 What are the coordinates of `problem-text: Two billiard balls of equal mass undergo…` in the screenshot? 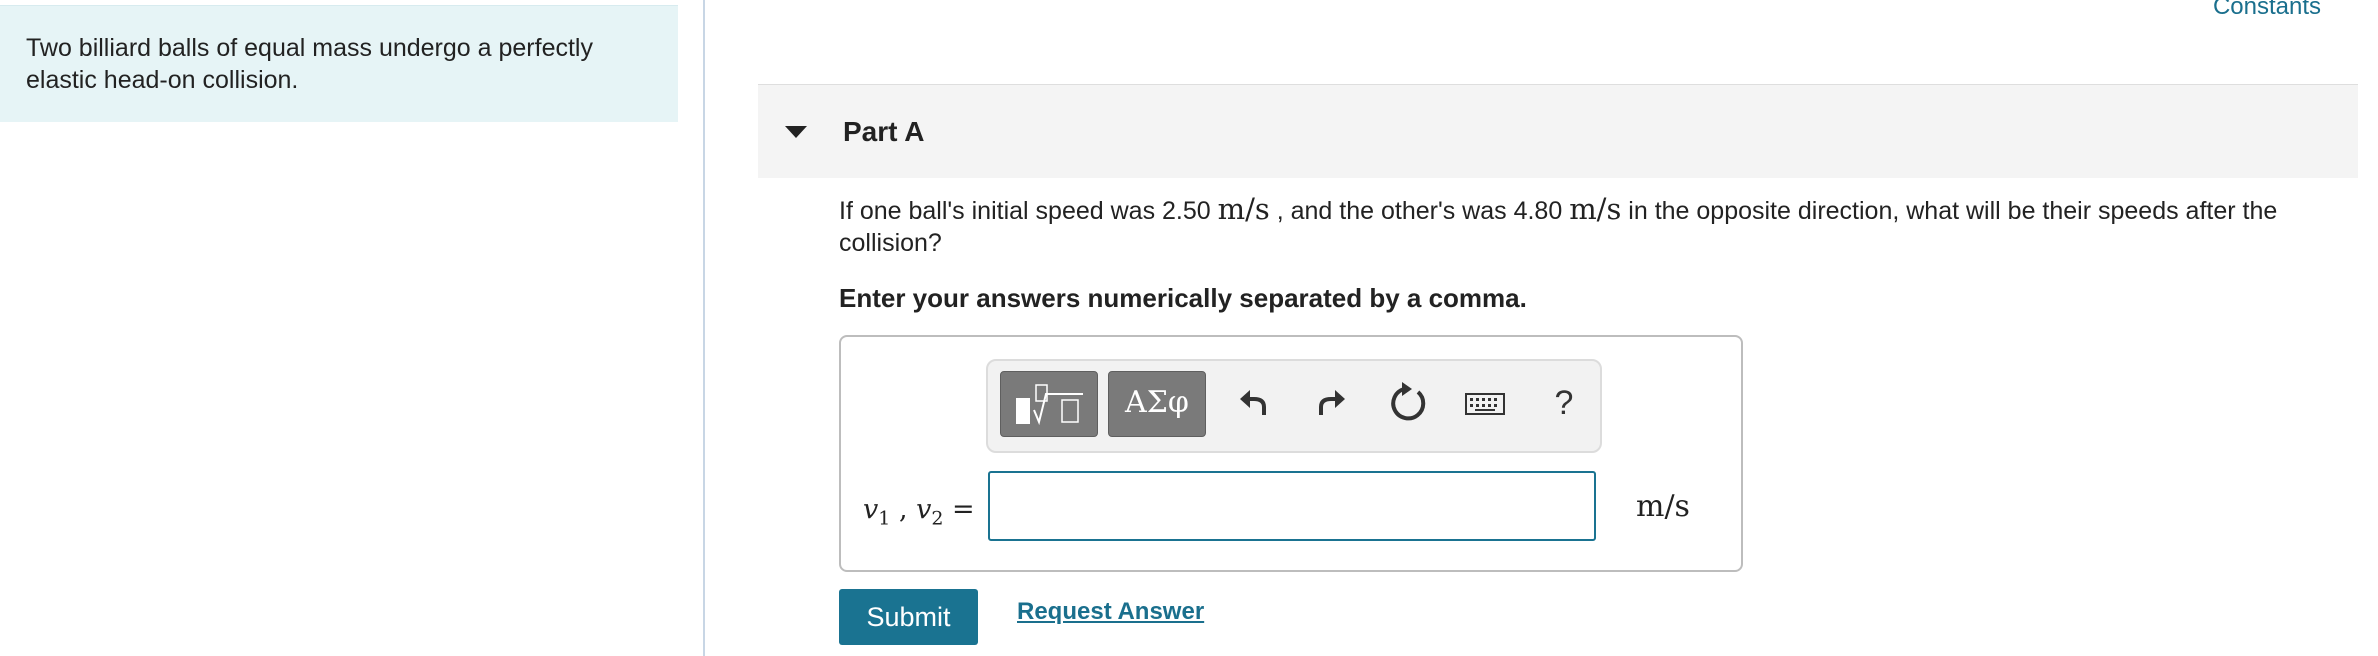 It's located at (309, 64).